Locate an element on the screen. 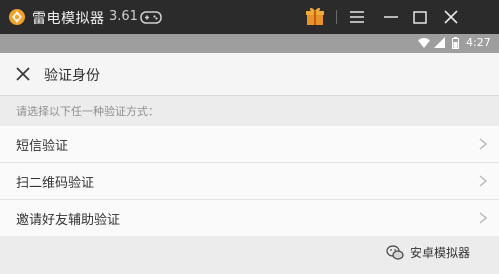 The image size is (499, 274). battery-icon is located at coordinates (455, 43).